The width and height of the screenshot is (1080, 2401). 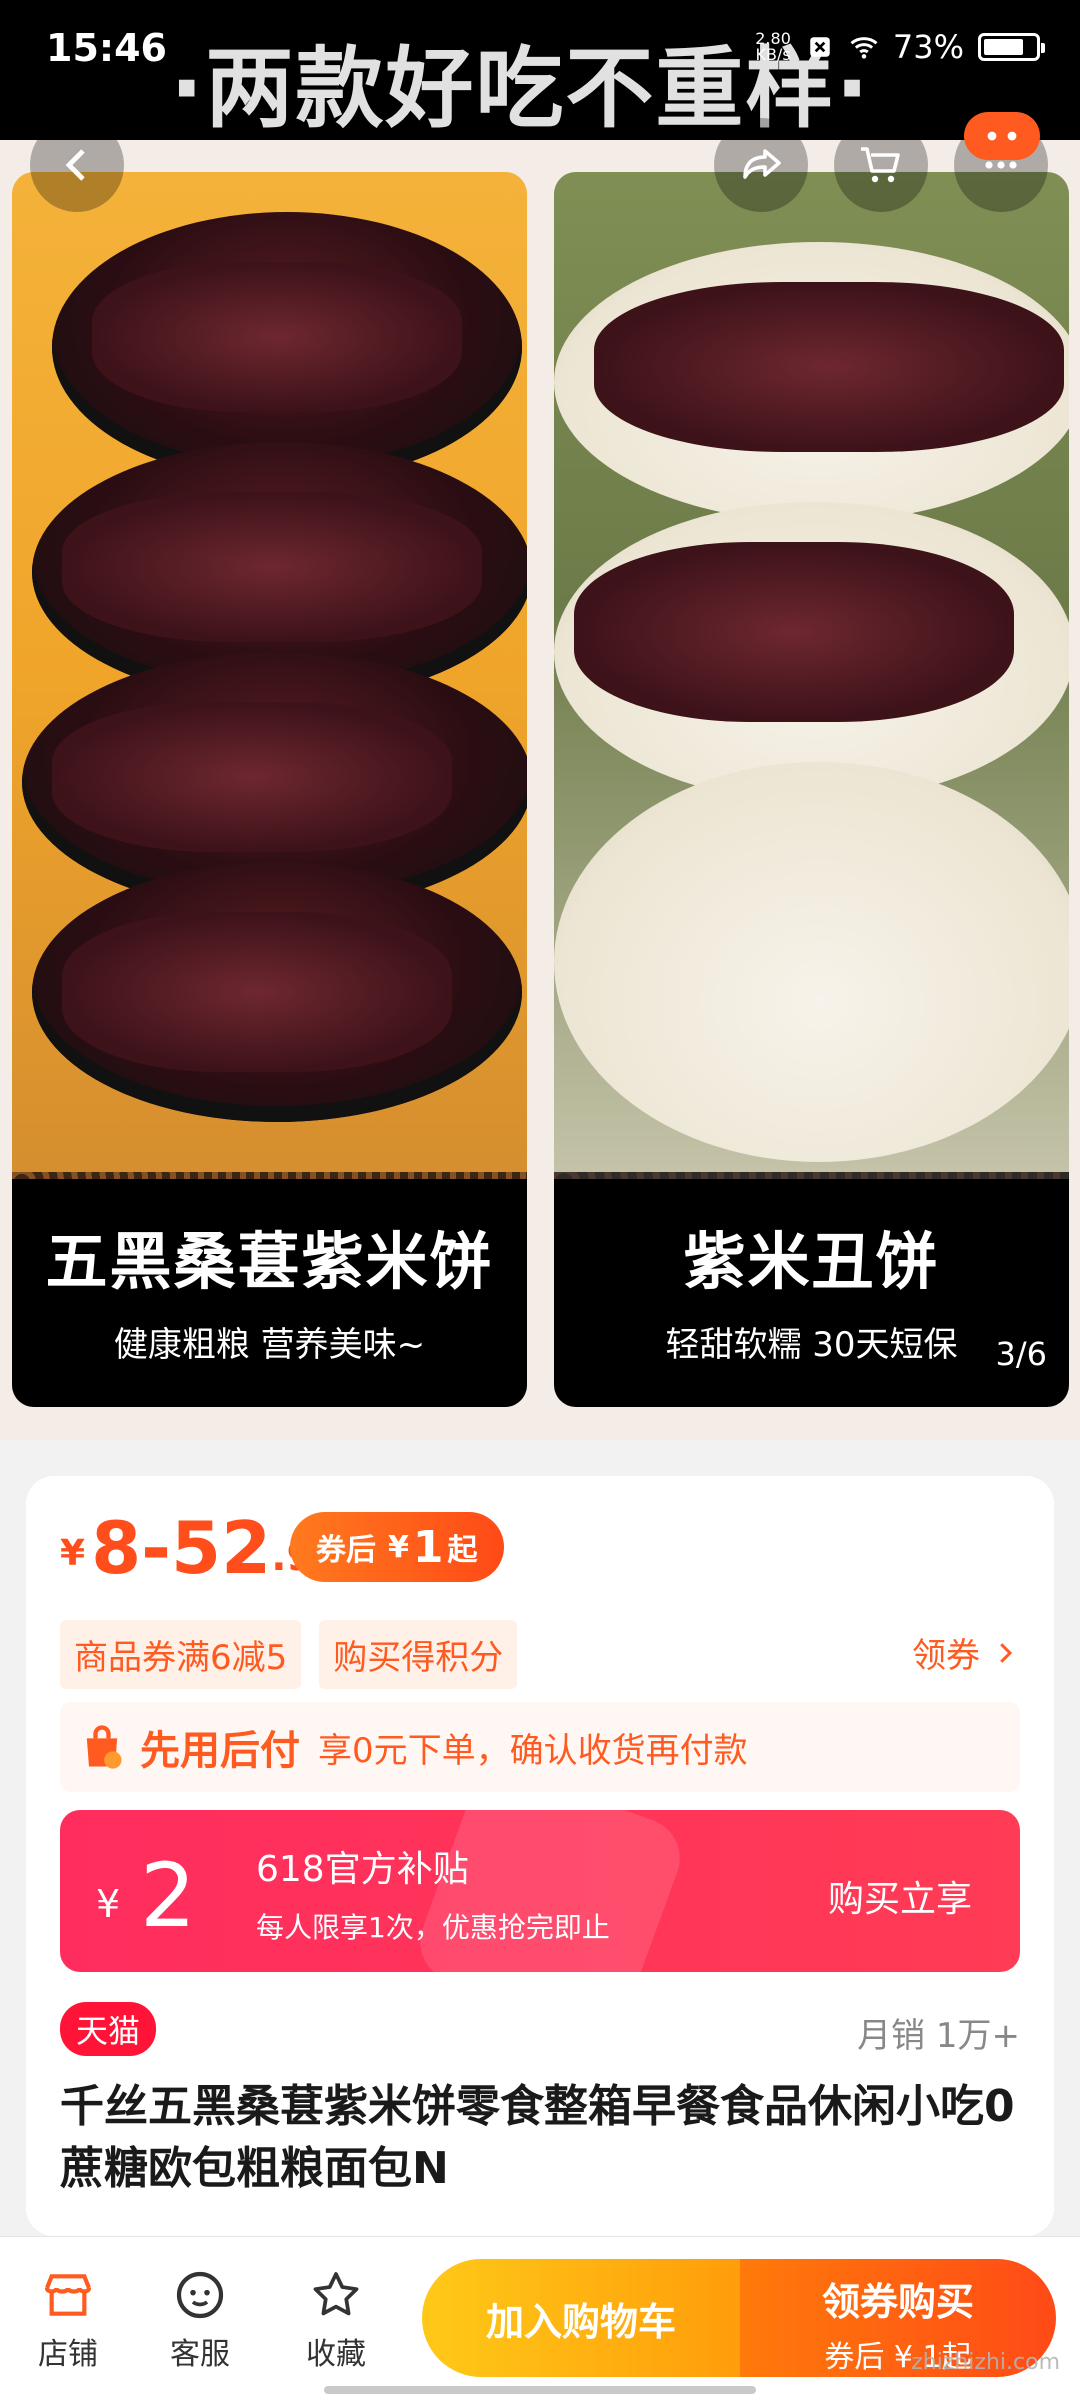 What do you see at coordinates (68, 2320) in the screenshot?
I see `store-button: 店铺` at bounding box center [68, 2320].